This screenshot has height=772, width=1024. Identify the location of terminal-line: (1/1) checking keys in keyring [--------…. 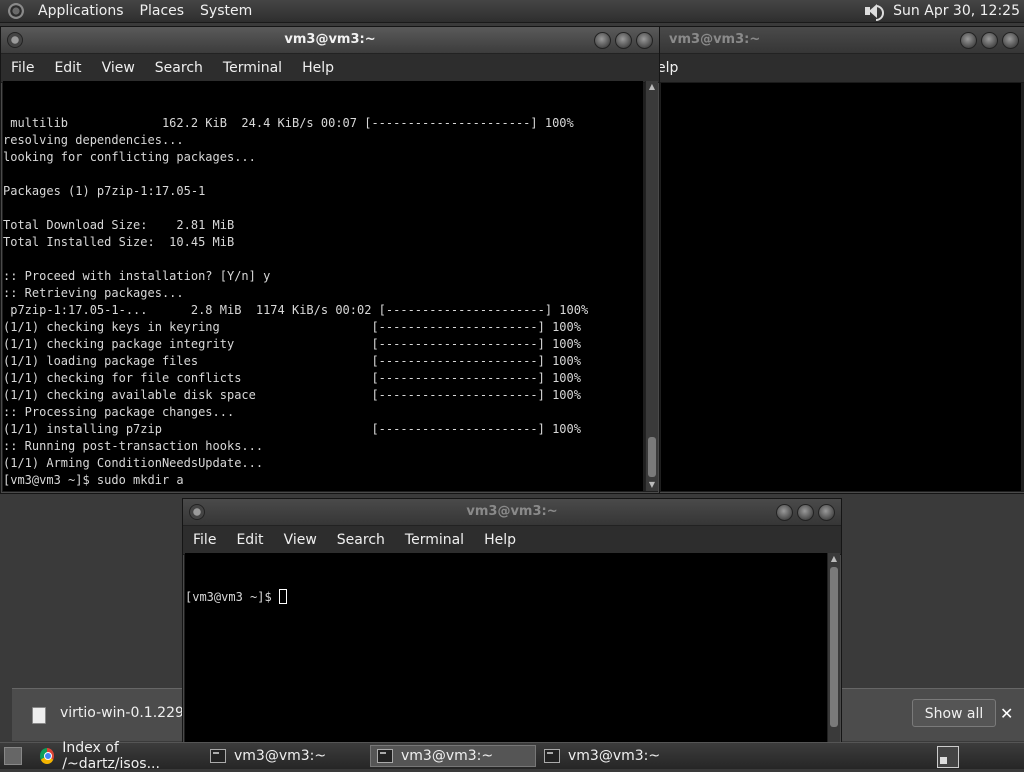
(292, 327).